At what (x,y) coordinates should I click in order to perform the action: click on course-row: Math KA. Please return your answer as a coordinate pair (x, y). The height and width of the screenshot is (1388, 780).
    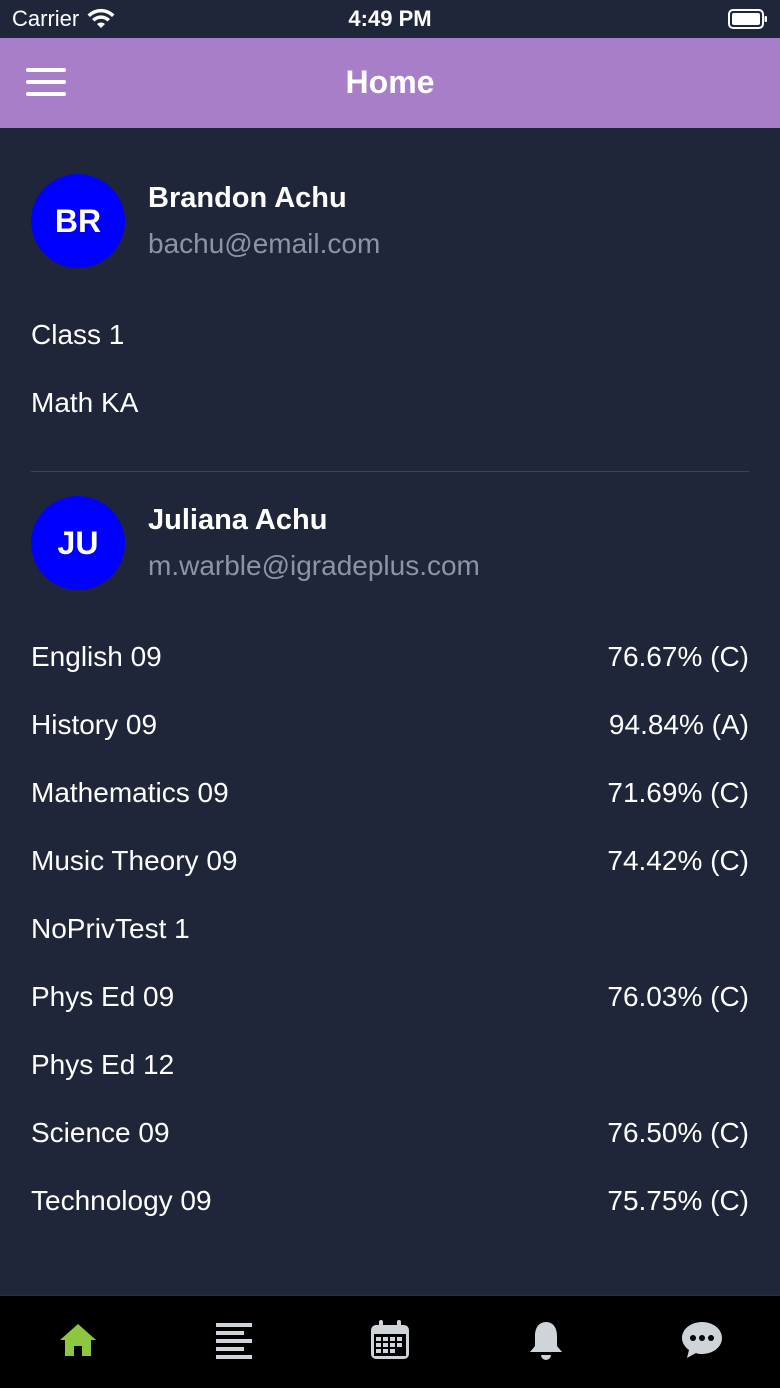
    Looking at the image, I should click on (390, 407).